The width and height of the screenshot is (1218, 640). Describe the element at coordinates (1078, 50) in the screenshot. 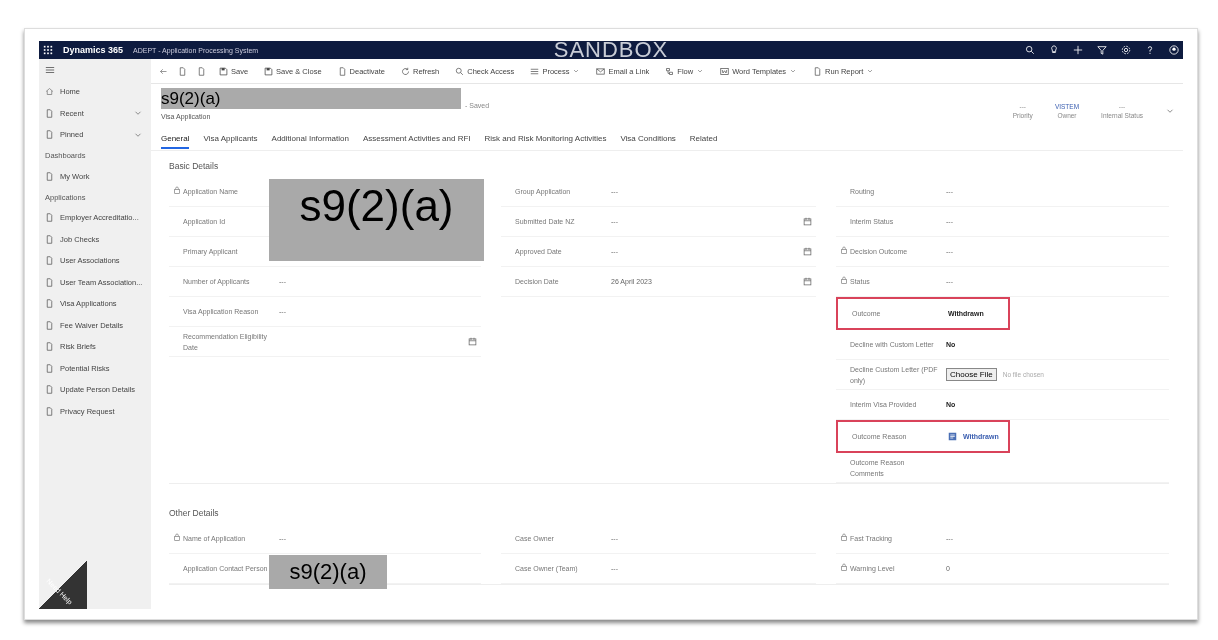

I see `plus-icon` at that location.